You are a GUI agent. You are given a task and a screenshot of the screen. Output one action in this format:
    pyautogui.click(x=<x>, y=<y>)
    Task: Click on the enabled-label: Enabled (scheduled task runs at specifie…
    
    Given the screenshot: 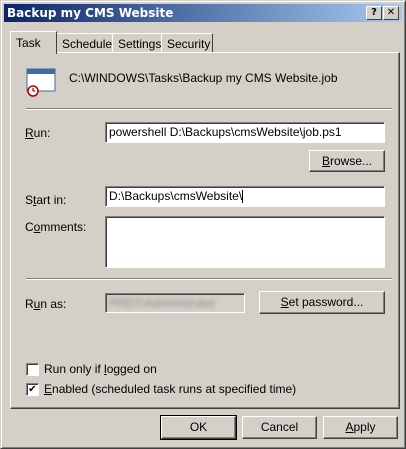 What is the action you would take?
    pyautogui.click(x=170, y=389)
    